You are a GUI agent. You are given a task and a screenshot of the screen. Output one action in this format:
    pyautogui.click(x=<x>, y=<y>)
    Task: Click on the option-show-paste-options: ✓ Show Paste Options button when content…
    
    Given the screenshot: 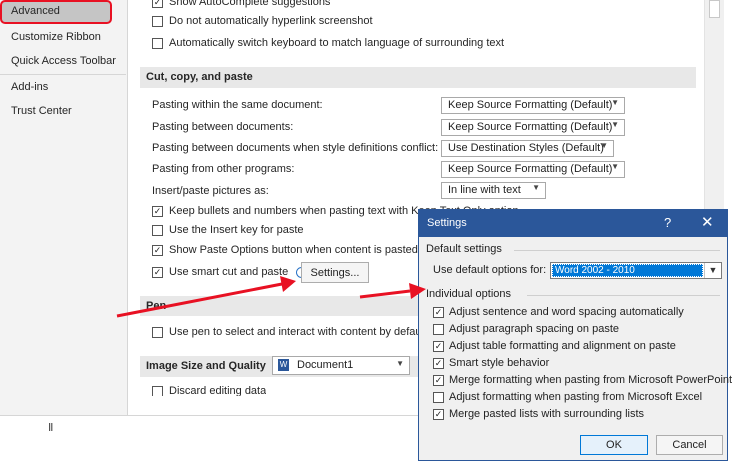 What is the action you would take?
    pyautogui.click(x=285, y=250)
    